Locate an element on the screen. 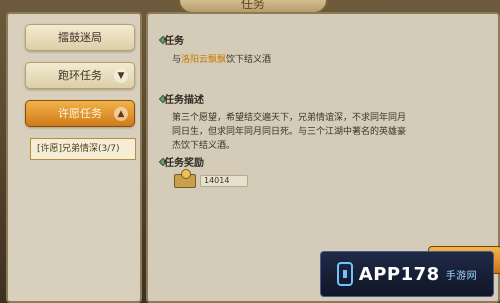 The height and width of the screenshot is (303, 500). task-objective: 与洛阳云飘飘饮下结义酒 is located at coordinates (221, 58).